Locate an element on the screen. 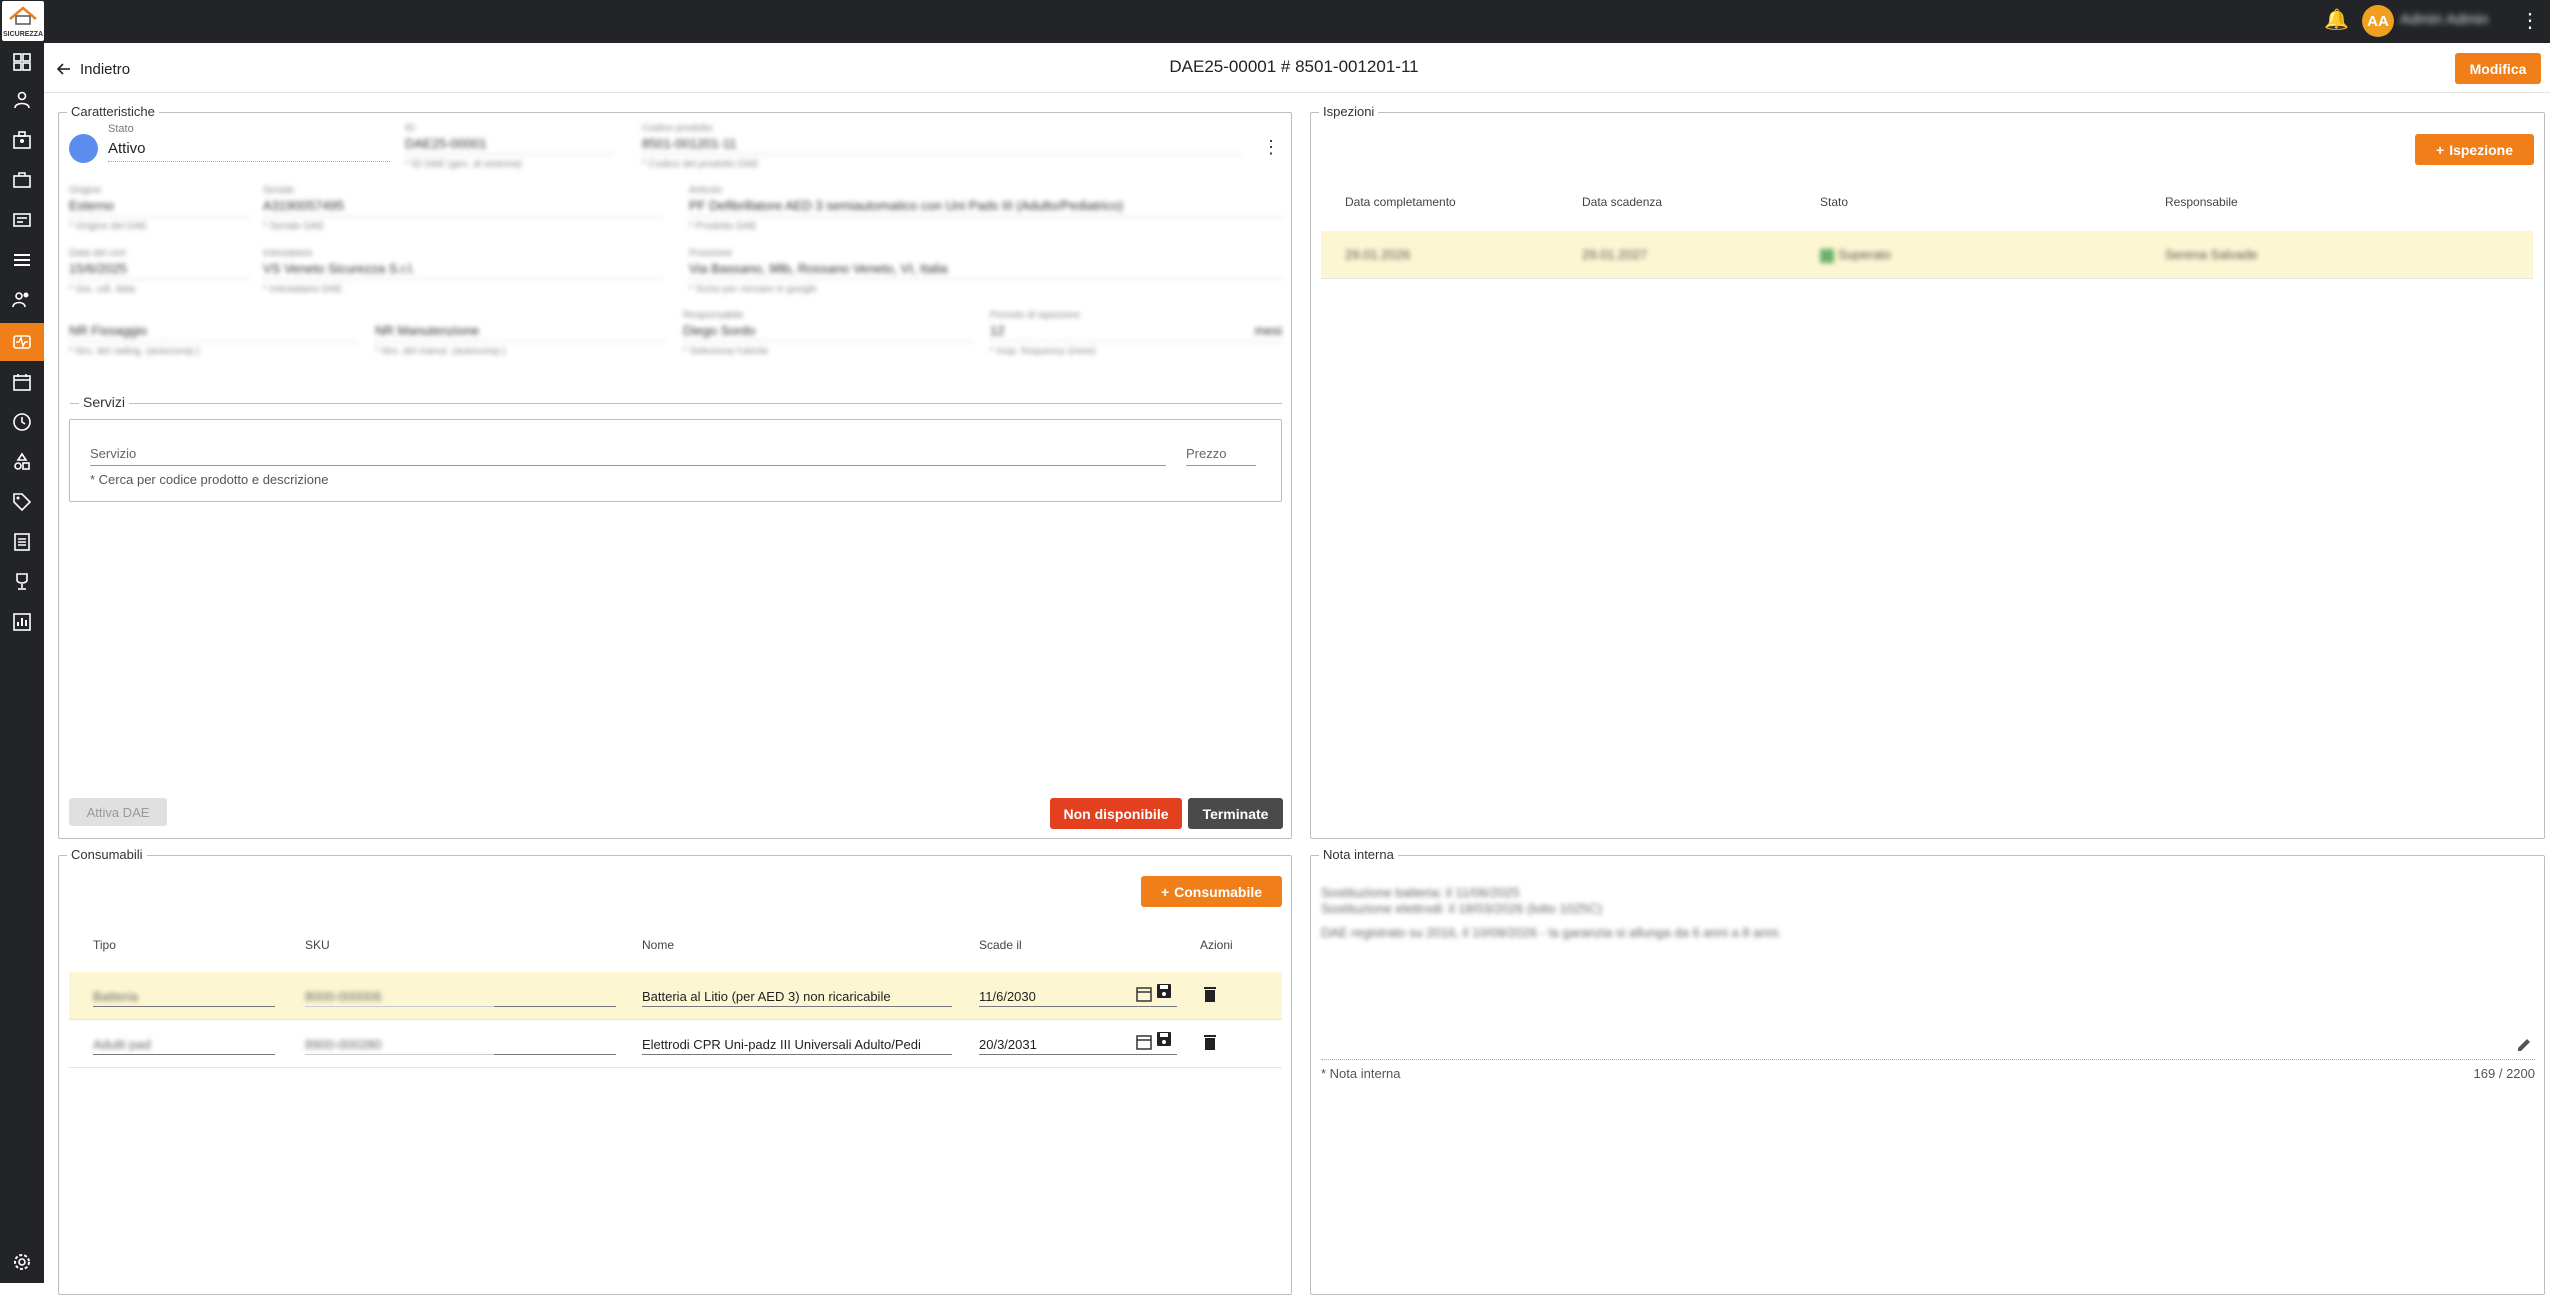 The image size is (2550, 1295). scade-cell: 11/6/2030 is located at coordinates (1007, 996).